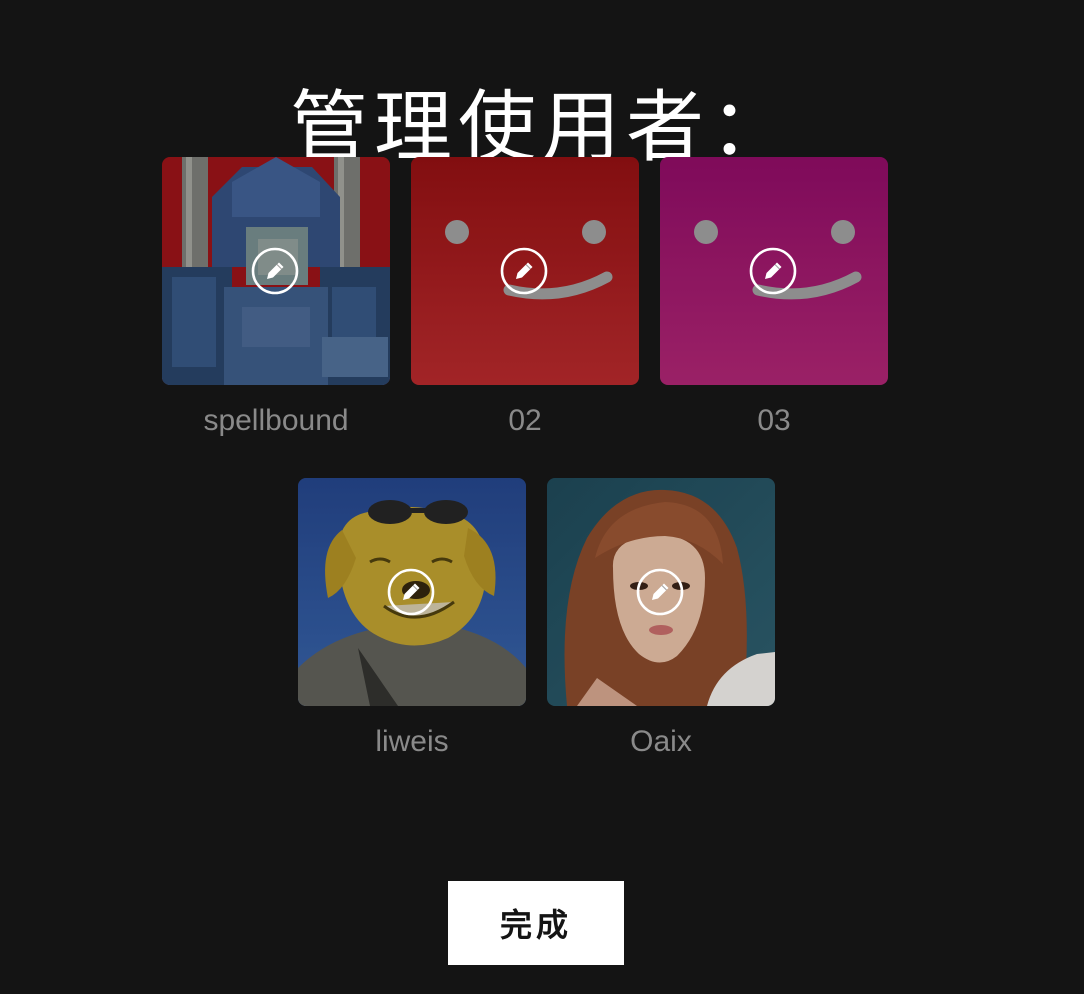  I want to click on profile-avatar-spellbound, so click(276, 271).